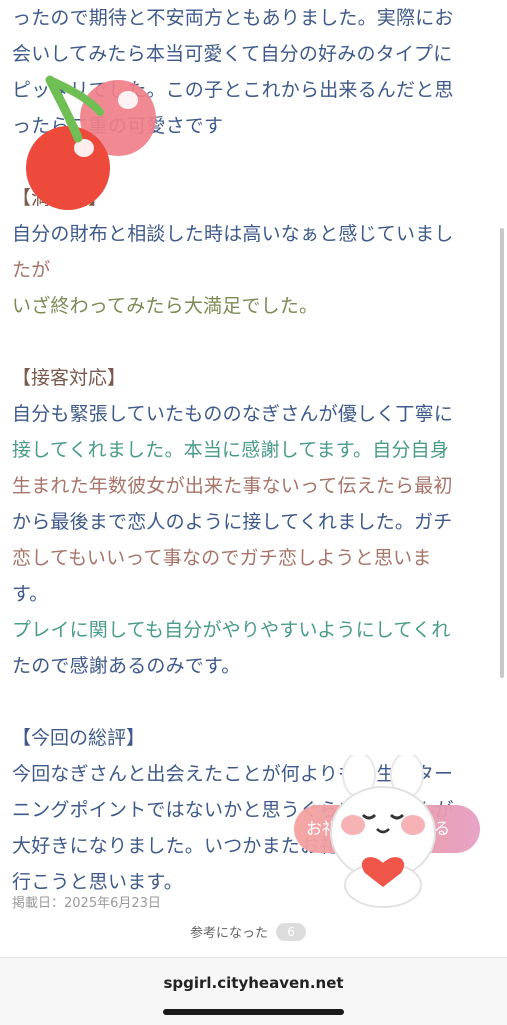 This screenshot has height=1025, width=507. What do you see at coordinates (233, 414) in the screenshot?
I see `review-line: 自分も緊張していたもののなぎさんが優しく丁寧に` at bounding box center [233, 414].